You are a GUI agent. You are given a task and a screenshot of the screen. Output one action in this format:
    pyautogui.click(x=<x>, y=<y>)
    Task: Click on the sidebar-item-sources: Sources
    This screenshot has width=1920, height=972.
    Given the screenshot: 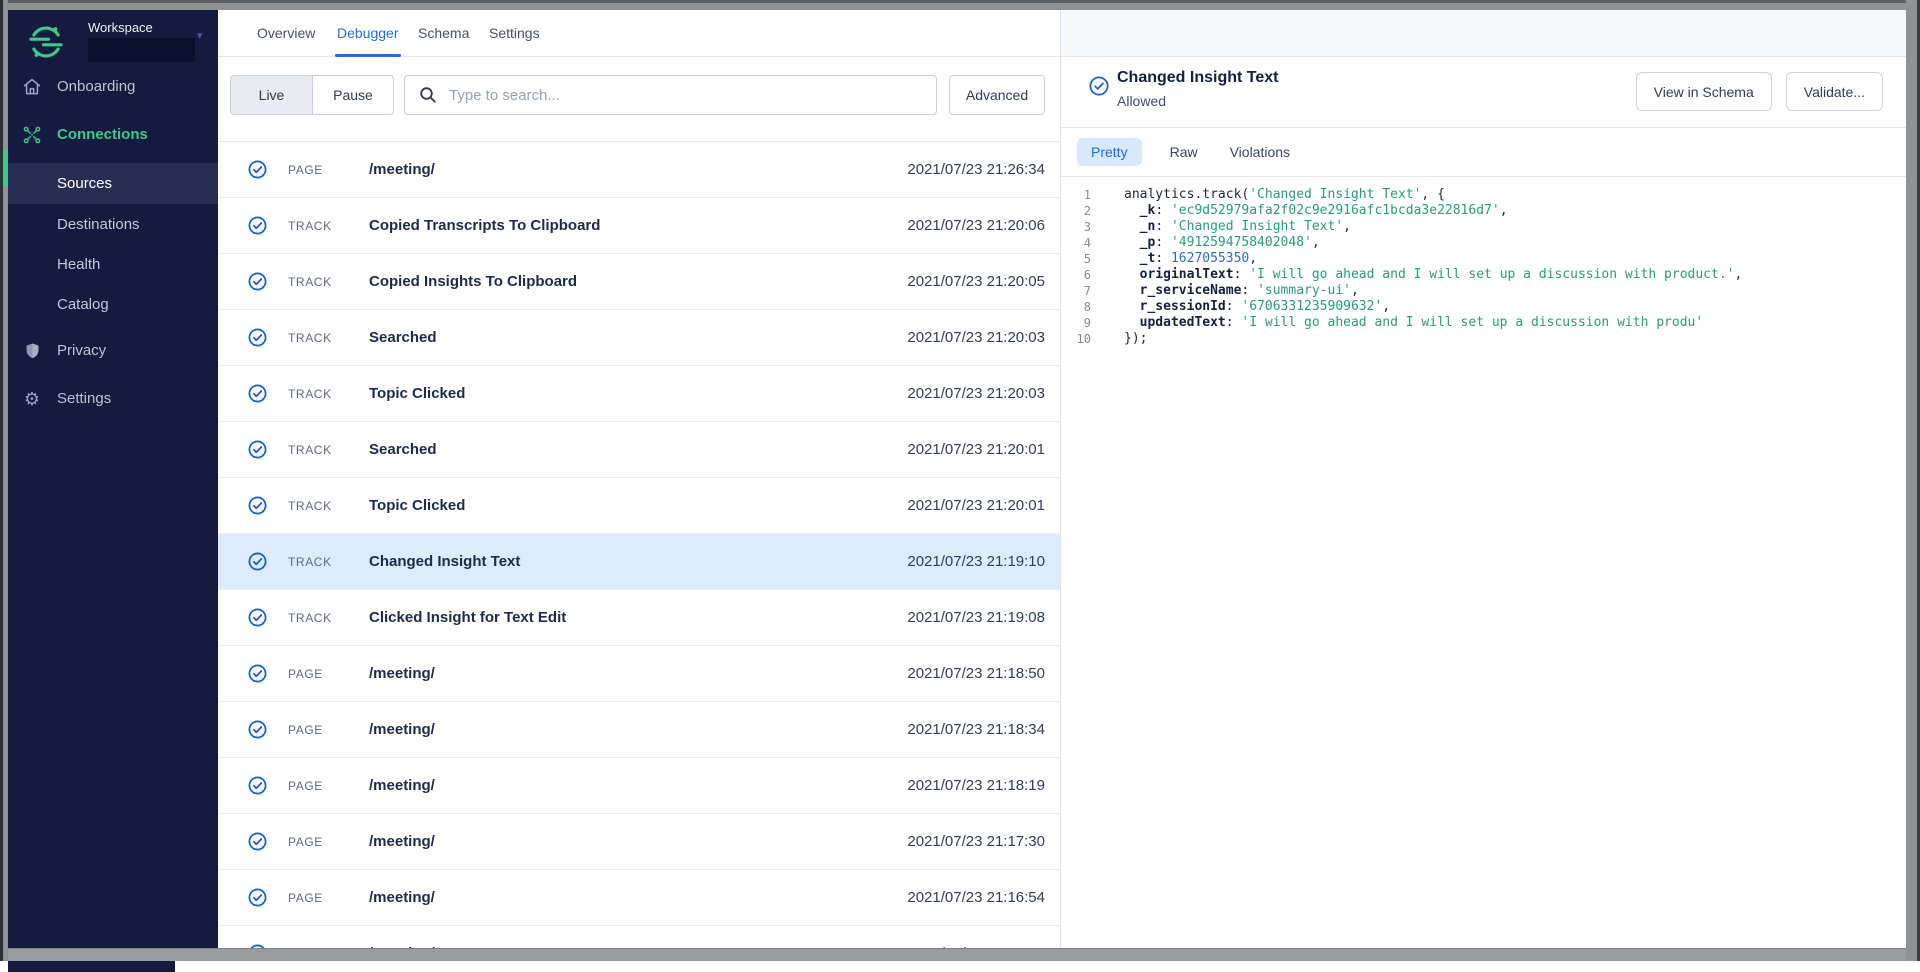 What is the action you would take?
    pyautogui.click(x=113, y=183)
    